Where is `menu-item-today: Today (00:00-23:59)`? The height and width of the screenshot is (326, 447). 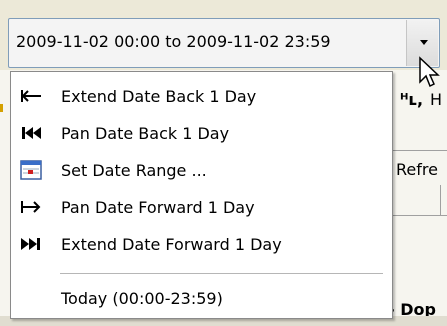 menu-item-today: Today (00:00-23:59) is located at coordinates (201, 298).